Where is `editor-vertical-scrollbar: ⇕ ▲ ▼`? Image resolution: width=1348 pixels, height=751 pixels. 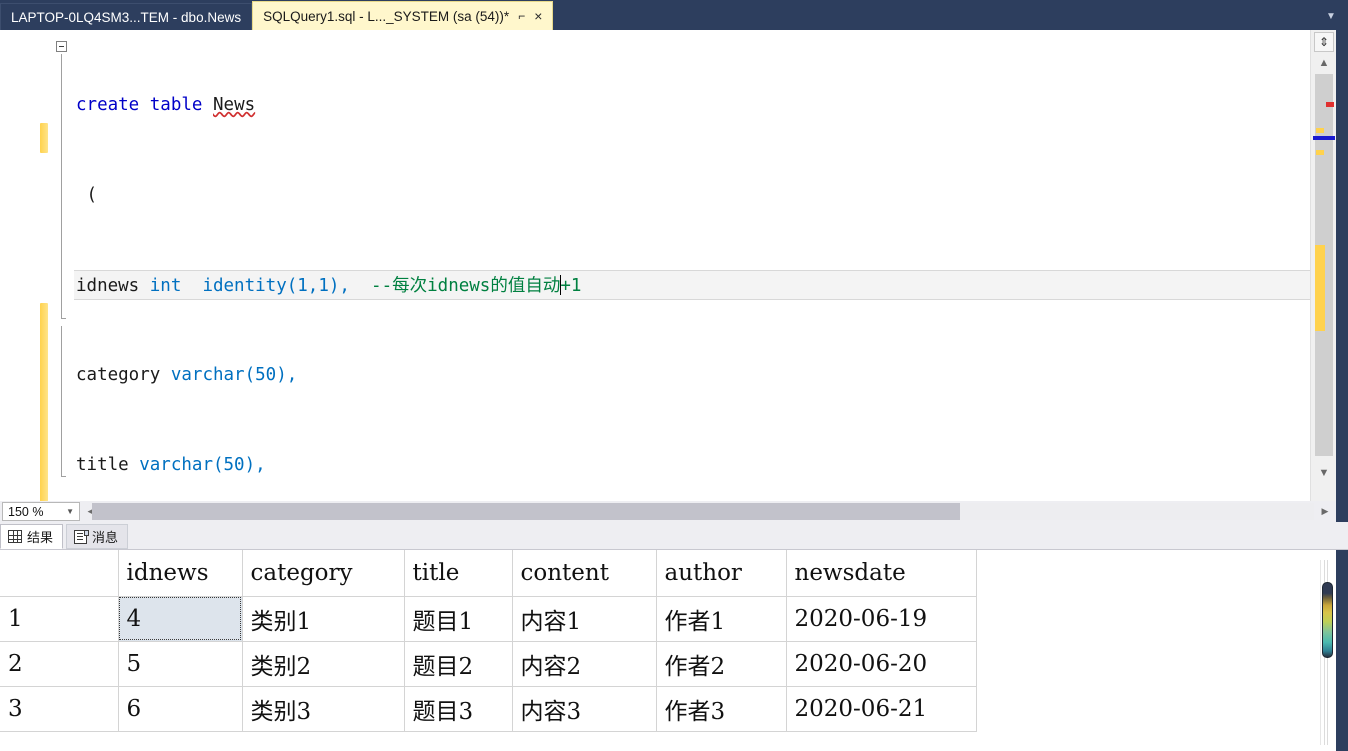
editor-vertical-scrollbar: ⇕ ▲ ▼ is located at coordinates (1323, 265).